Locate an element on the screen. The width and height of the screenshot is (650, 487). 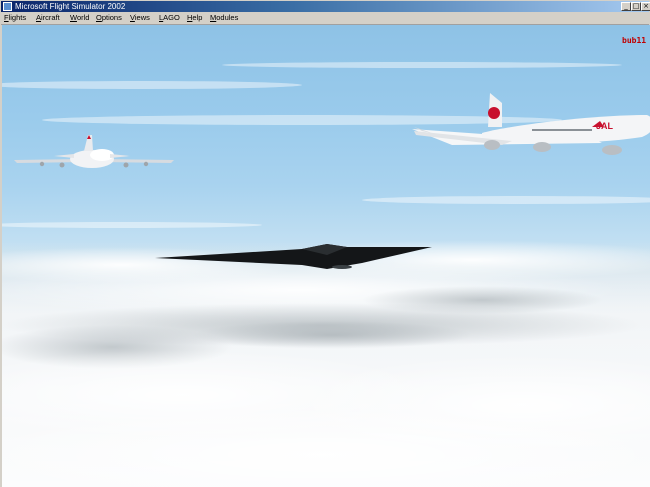
title-bar: Microsoft Flight Simulator 2002 _ □ × is located at coordinates (325, 6).